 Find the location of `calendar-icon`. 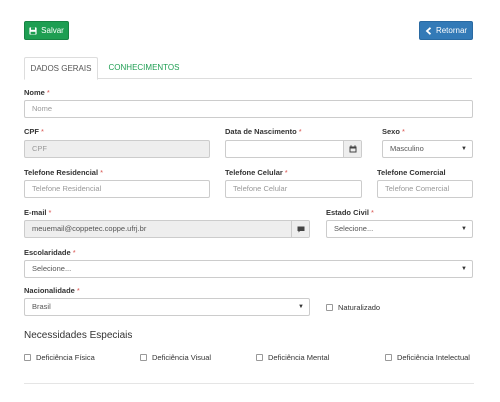

calendar-icon is located at coordinates (352, 149).